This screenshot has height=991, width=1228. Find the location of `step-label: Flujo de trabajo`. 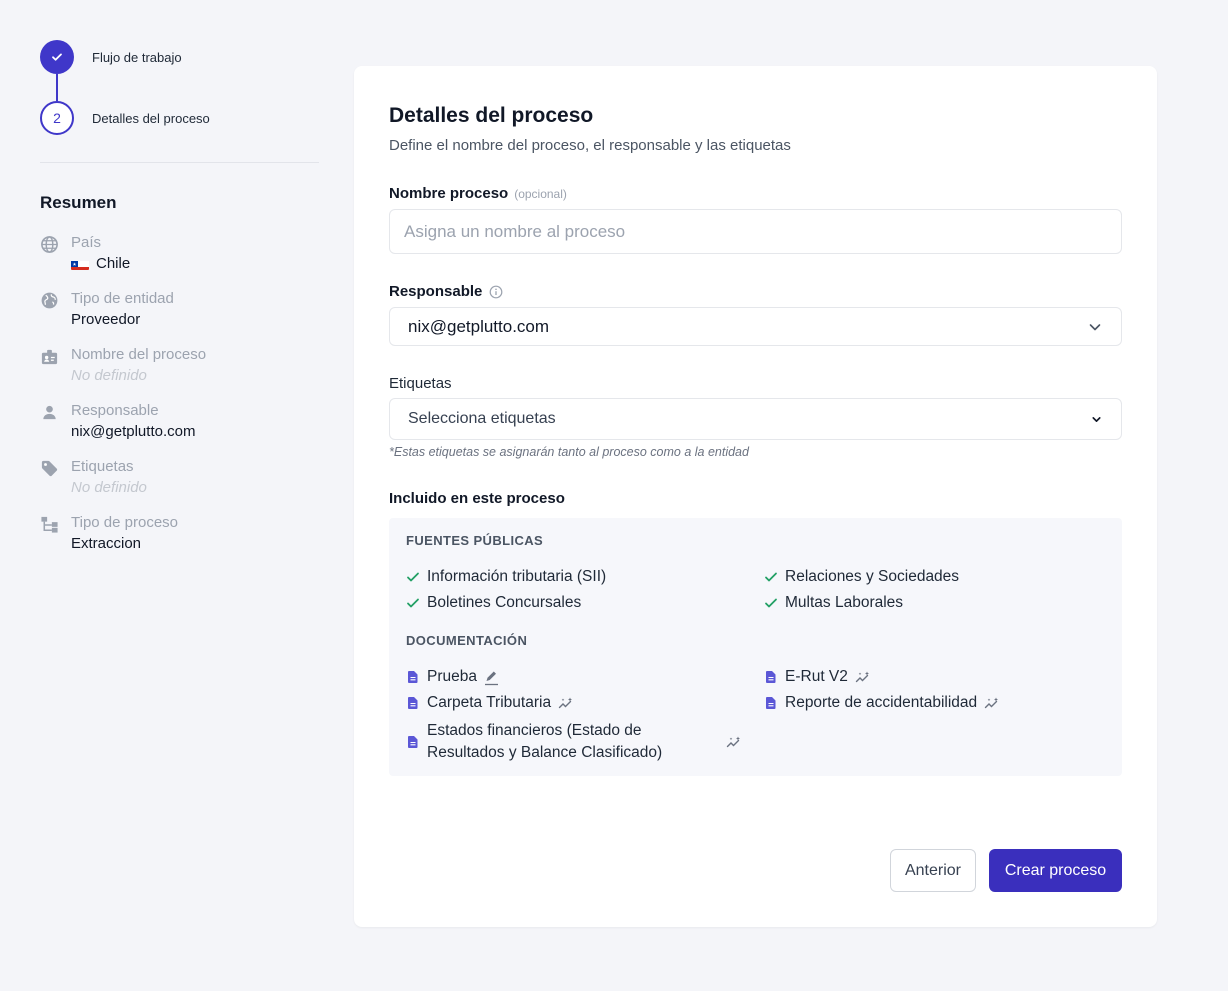

step-label: Flujo de trabajo is located at coordinates (137, 57).